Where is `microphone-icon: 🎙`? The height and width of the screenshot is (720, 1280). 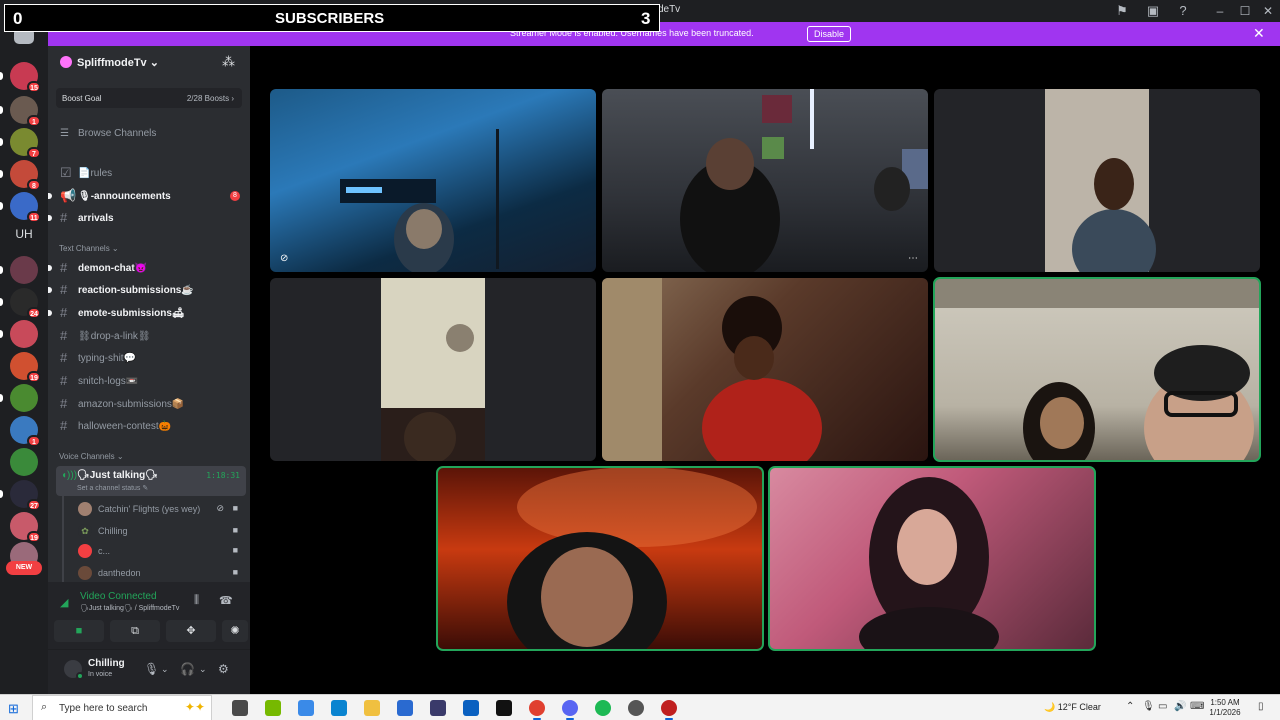 microphone-icon: 🎙 is located at coordinates (151, 669).